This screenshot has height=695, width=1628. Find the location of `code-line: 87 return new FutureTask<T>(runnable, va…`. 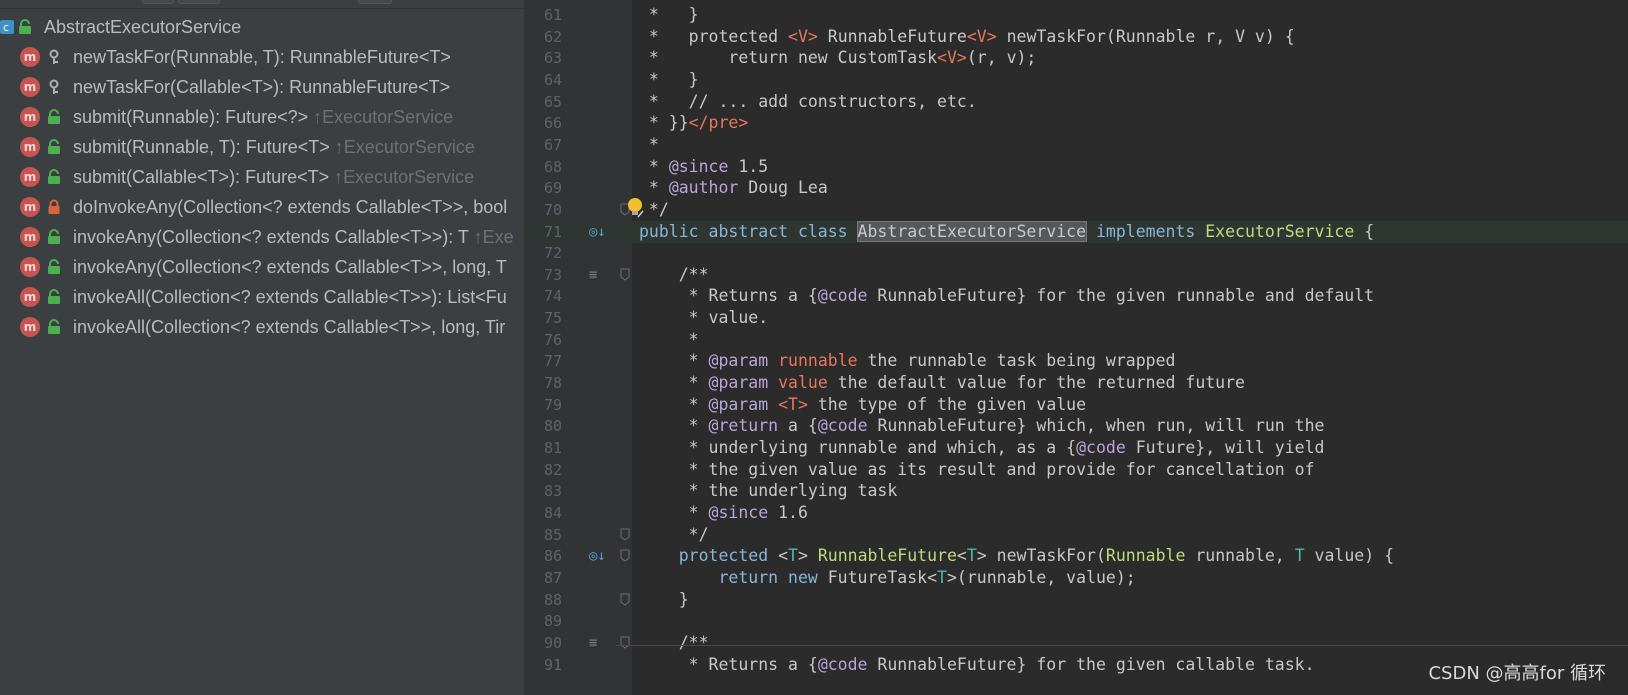

code-line: 87 return new FutureTask<T>(runnable, va… is located at coordinates (1076, 578).